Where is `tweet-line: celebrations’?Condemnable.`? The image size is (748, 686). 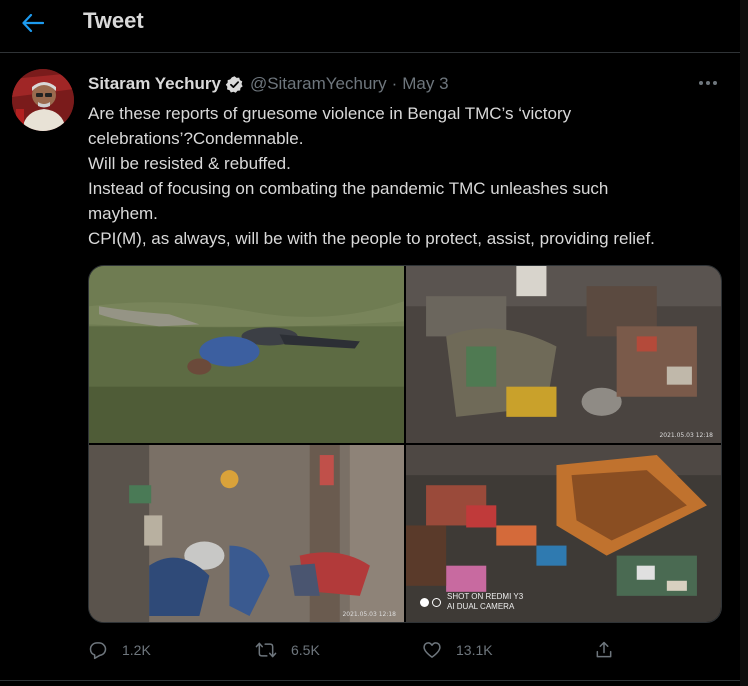 tweet-line: celebrations’?Condemnable. is located at coordinates (196, 138).